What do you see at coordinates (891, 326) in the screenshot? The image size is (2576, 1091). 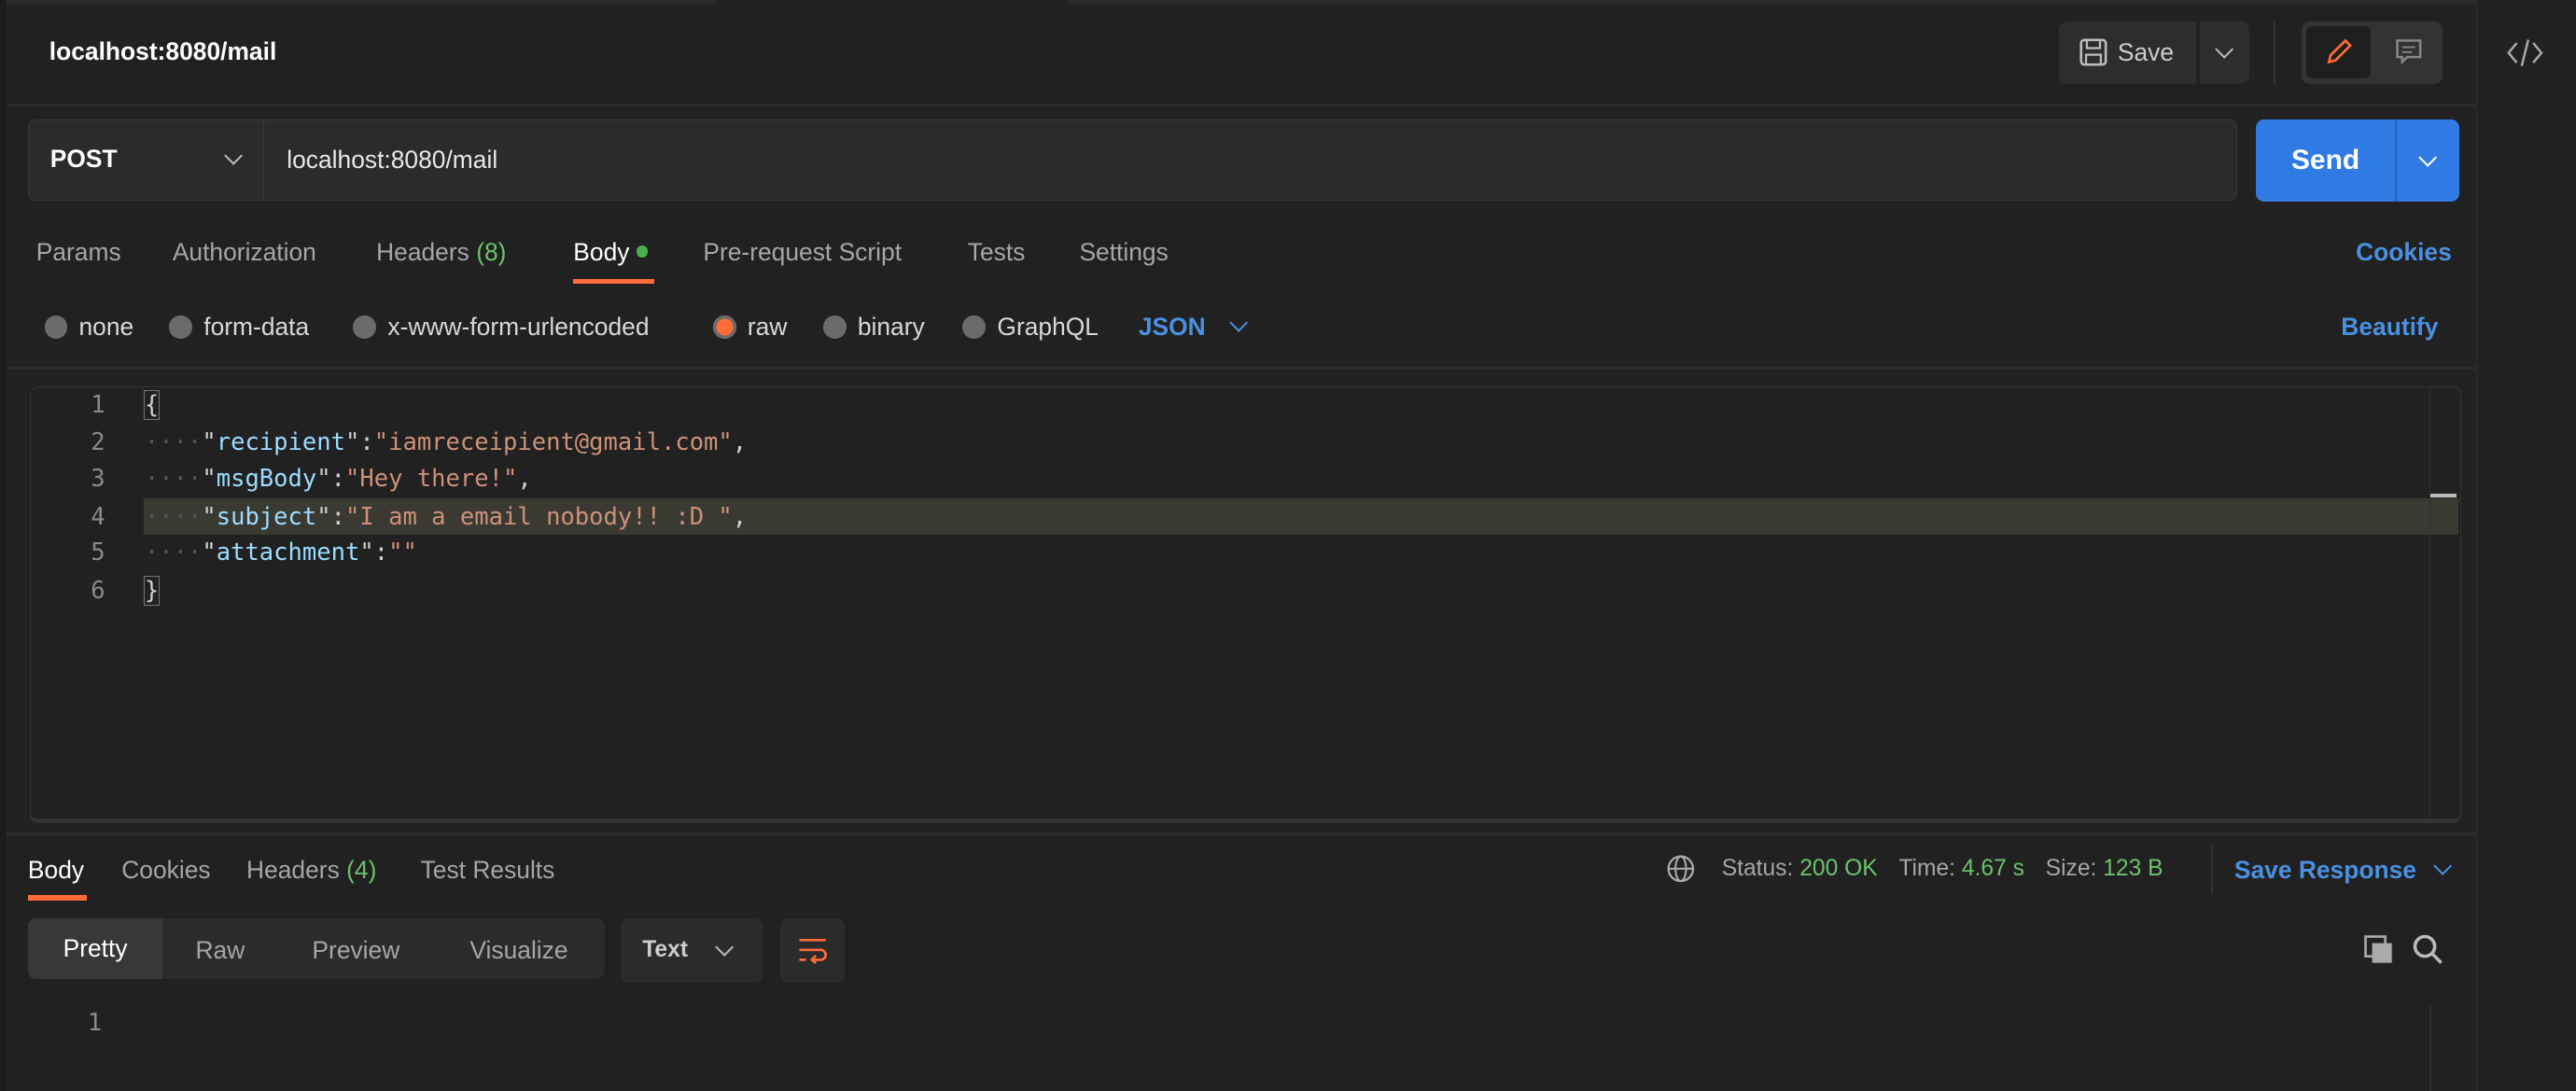 I see `radio-label: binary` at bounding box center [891, 326].